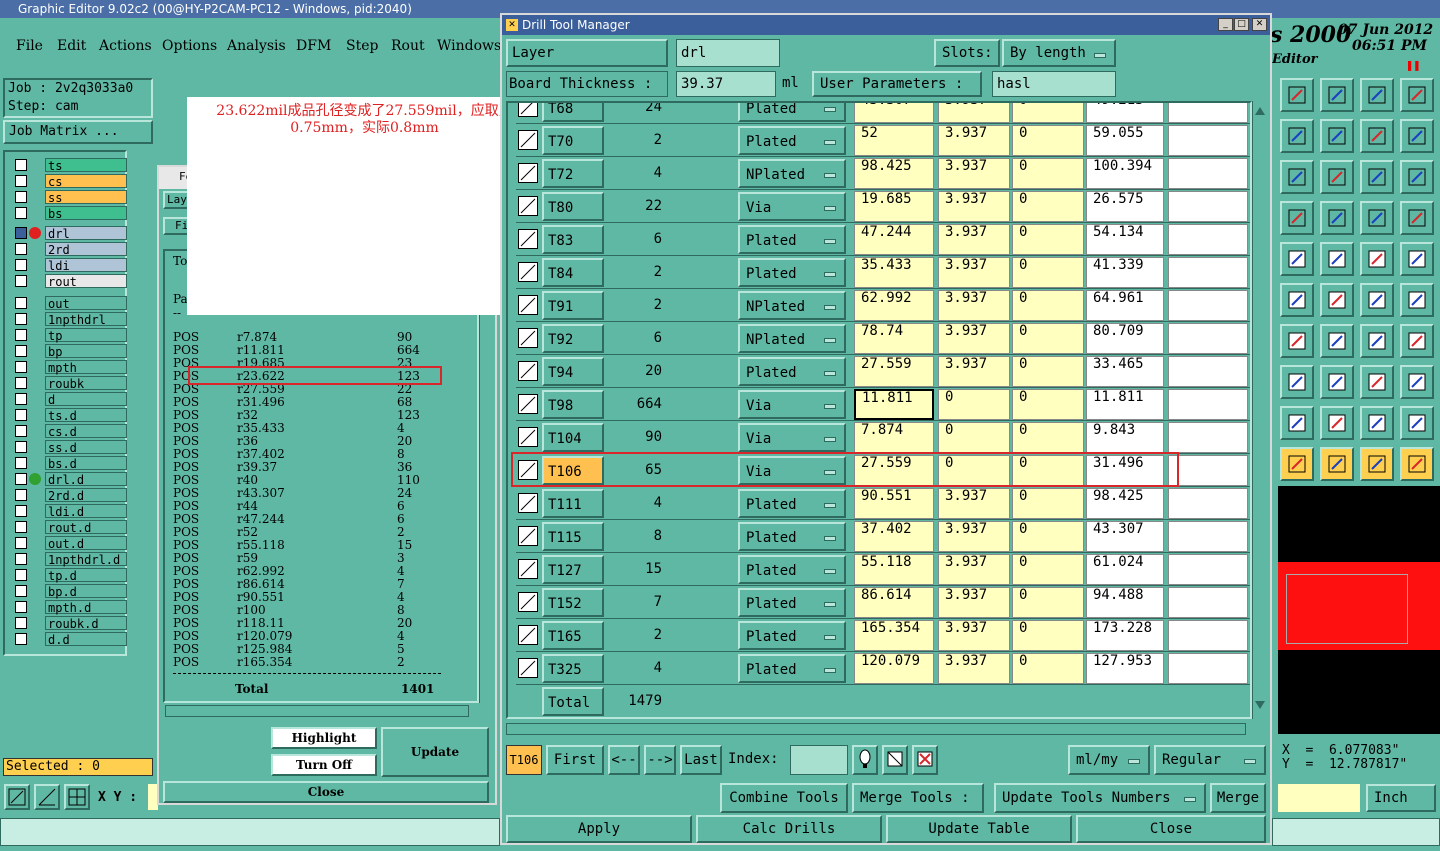 This screenshot has width=1440, height=851. Describe the element at coordinates (883, 635) in the screenshot. I see `tool-row: T165 2 Plated 165.354 3.937 0 173.228` at that location.